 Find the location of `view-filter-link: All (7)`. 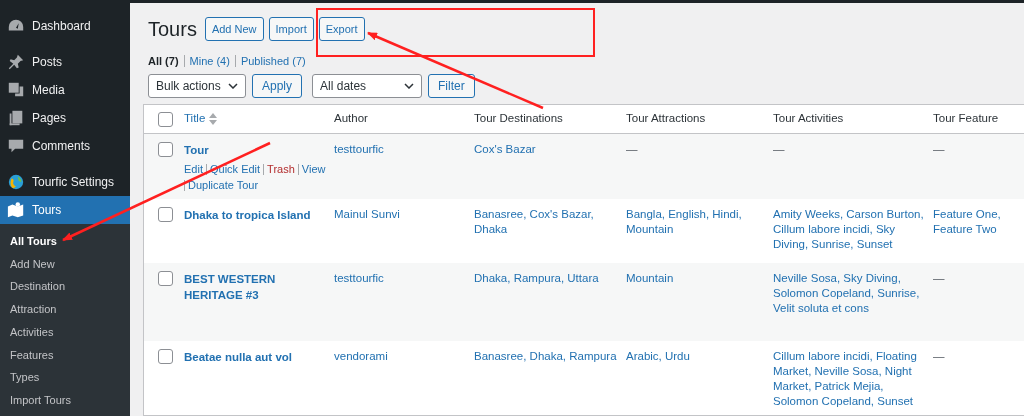

view-filter-link: All (7) is located at coordinates (163, 61).